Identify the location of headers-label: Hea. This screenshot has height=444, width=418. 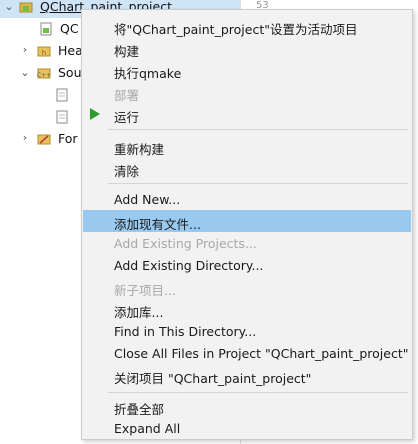
(70, 50).